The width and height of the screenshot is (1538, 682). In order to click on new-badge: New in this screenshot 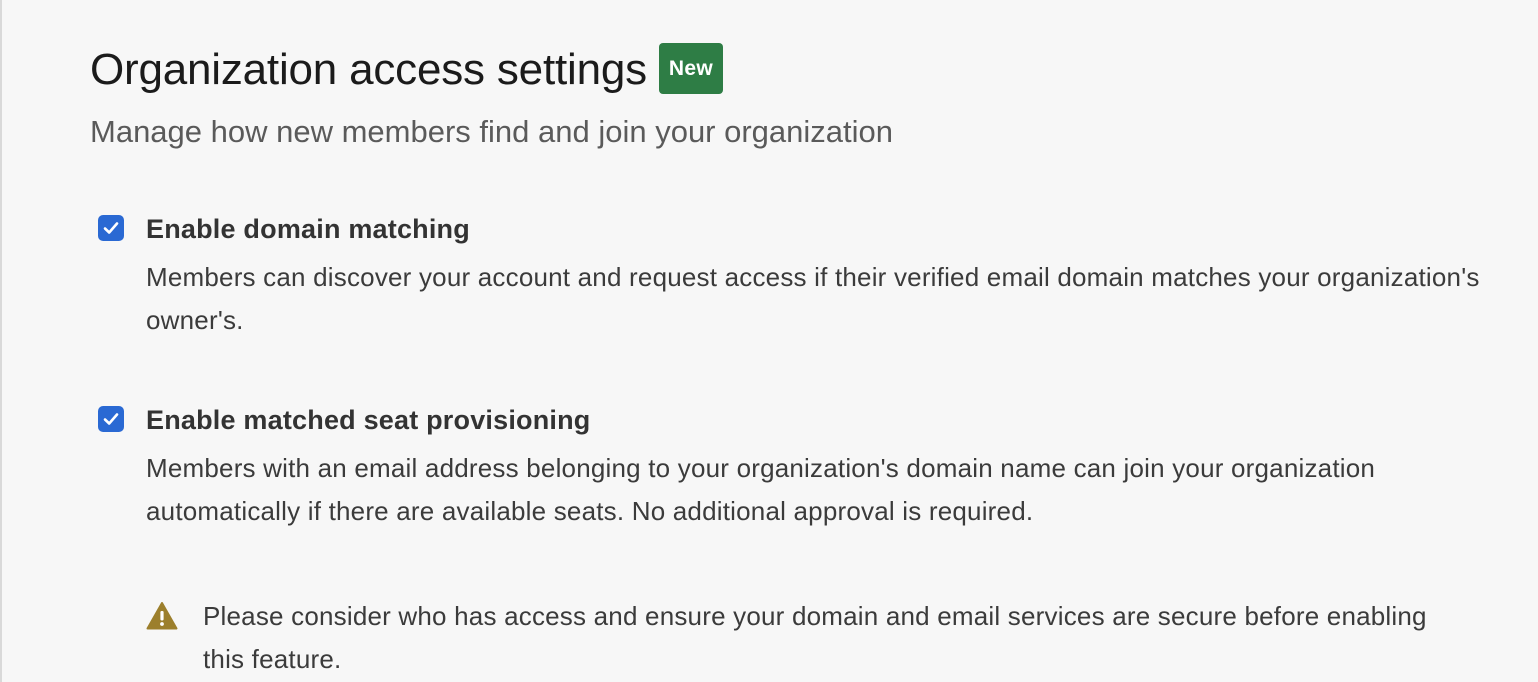, I will do `click(690, 68)`.